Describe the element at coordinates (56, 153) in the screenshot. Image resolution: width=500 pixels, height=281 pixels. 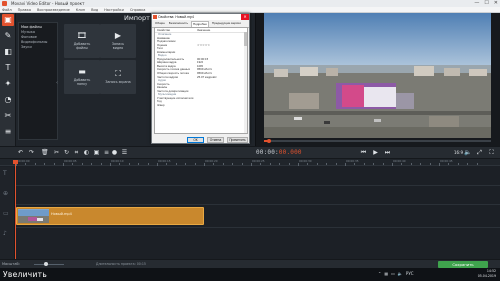
I see `cut-icon: ✂` at that location.